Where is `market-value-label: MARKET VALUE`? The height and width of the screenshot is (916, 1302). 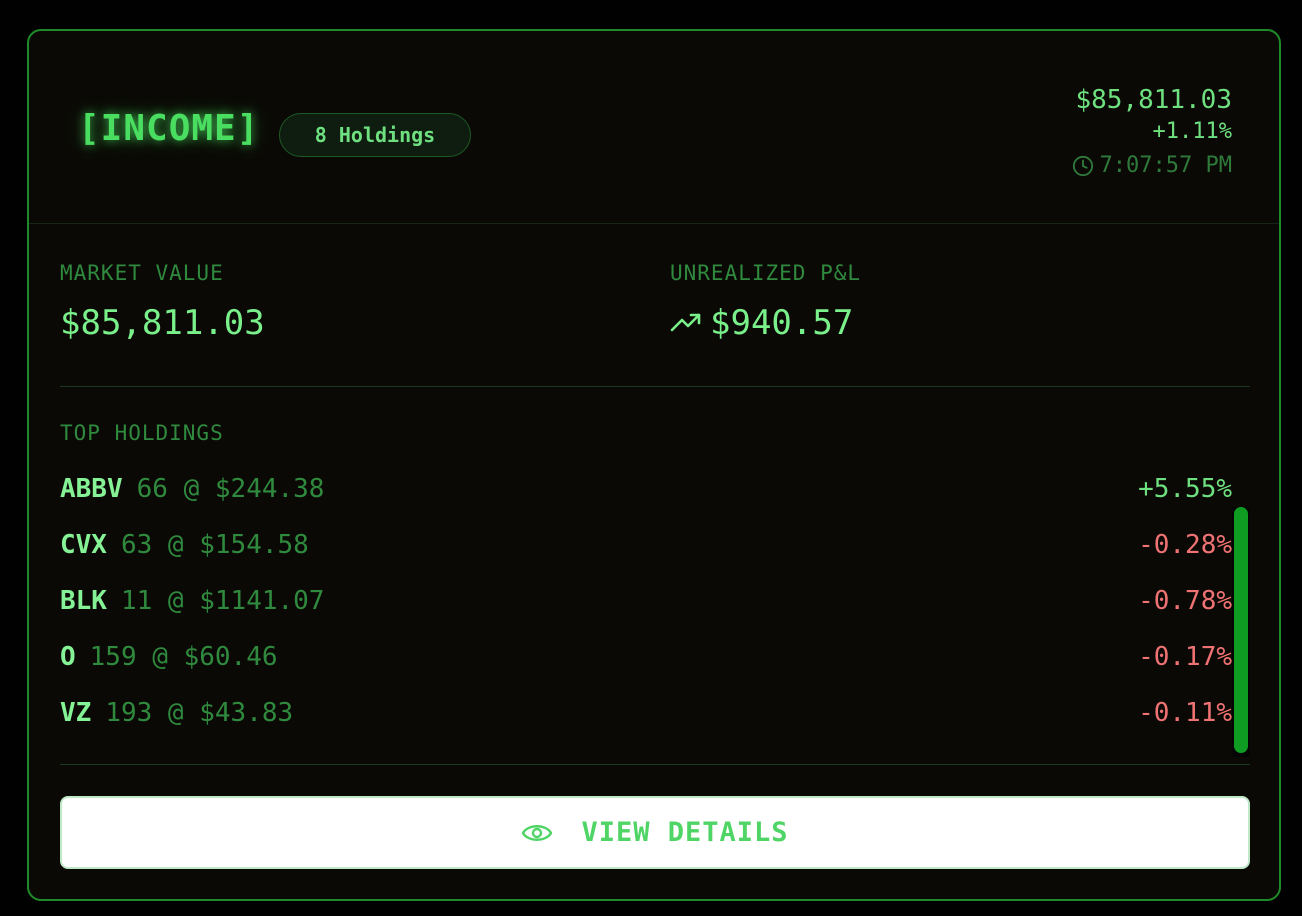
market-value-label: MARKET VALUE is located at coordinates (142, 273).